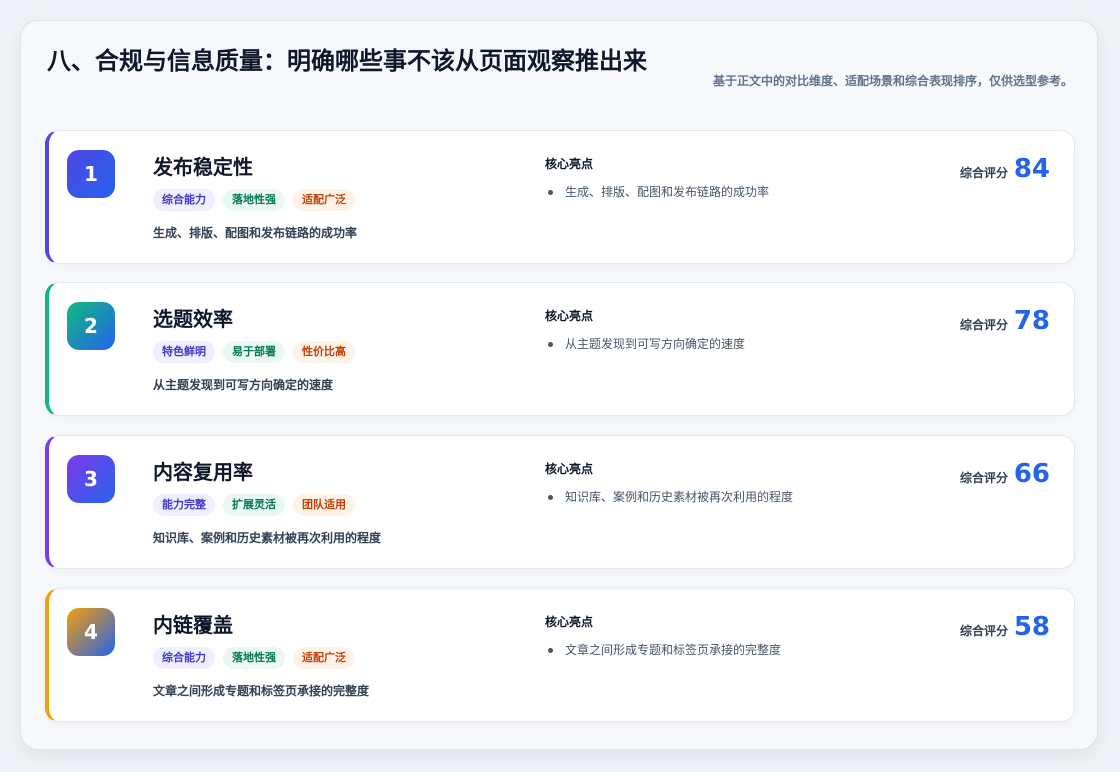  I want to click on tag: 团队适用, so click(324, 505).